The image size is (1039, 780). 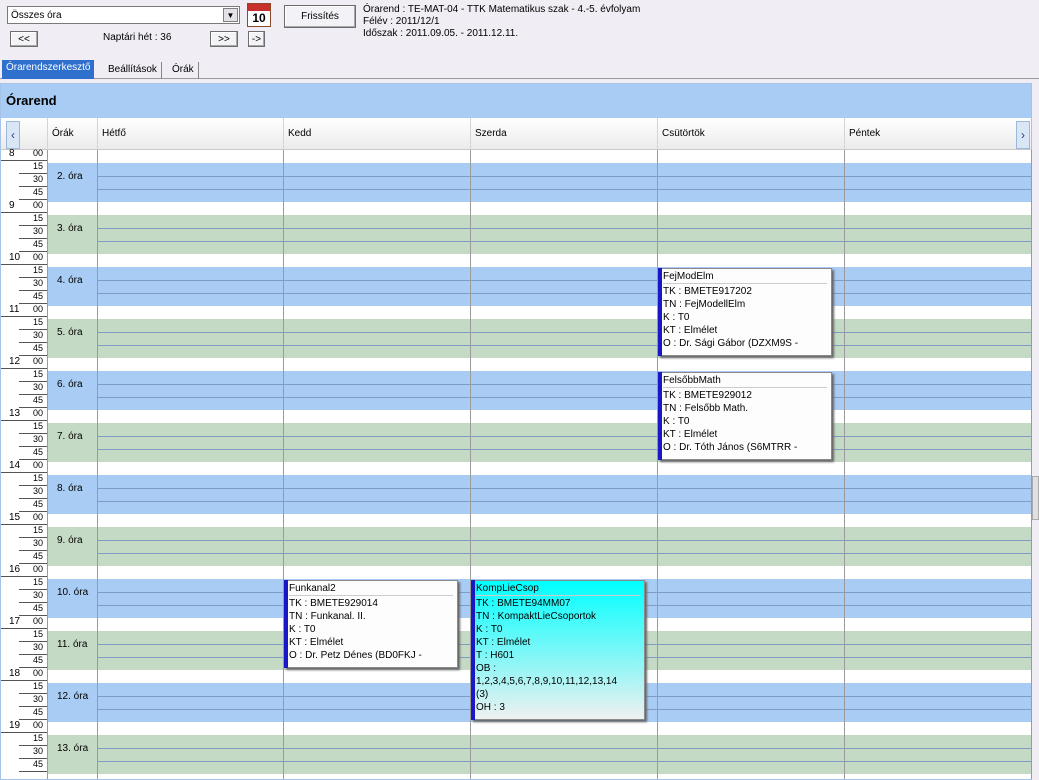 I want to click on event-detail-line: TK : BMETE929012, so click(x=707, y=395).